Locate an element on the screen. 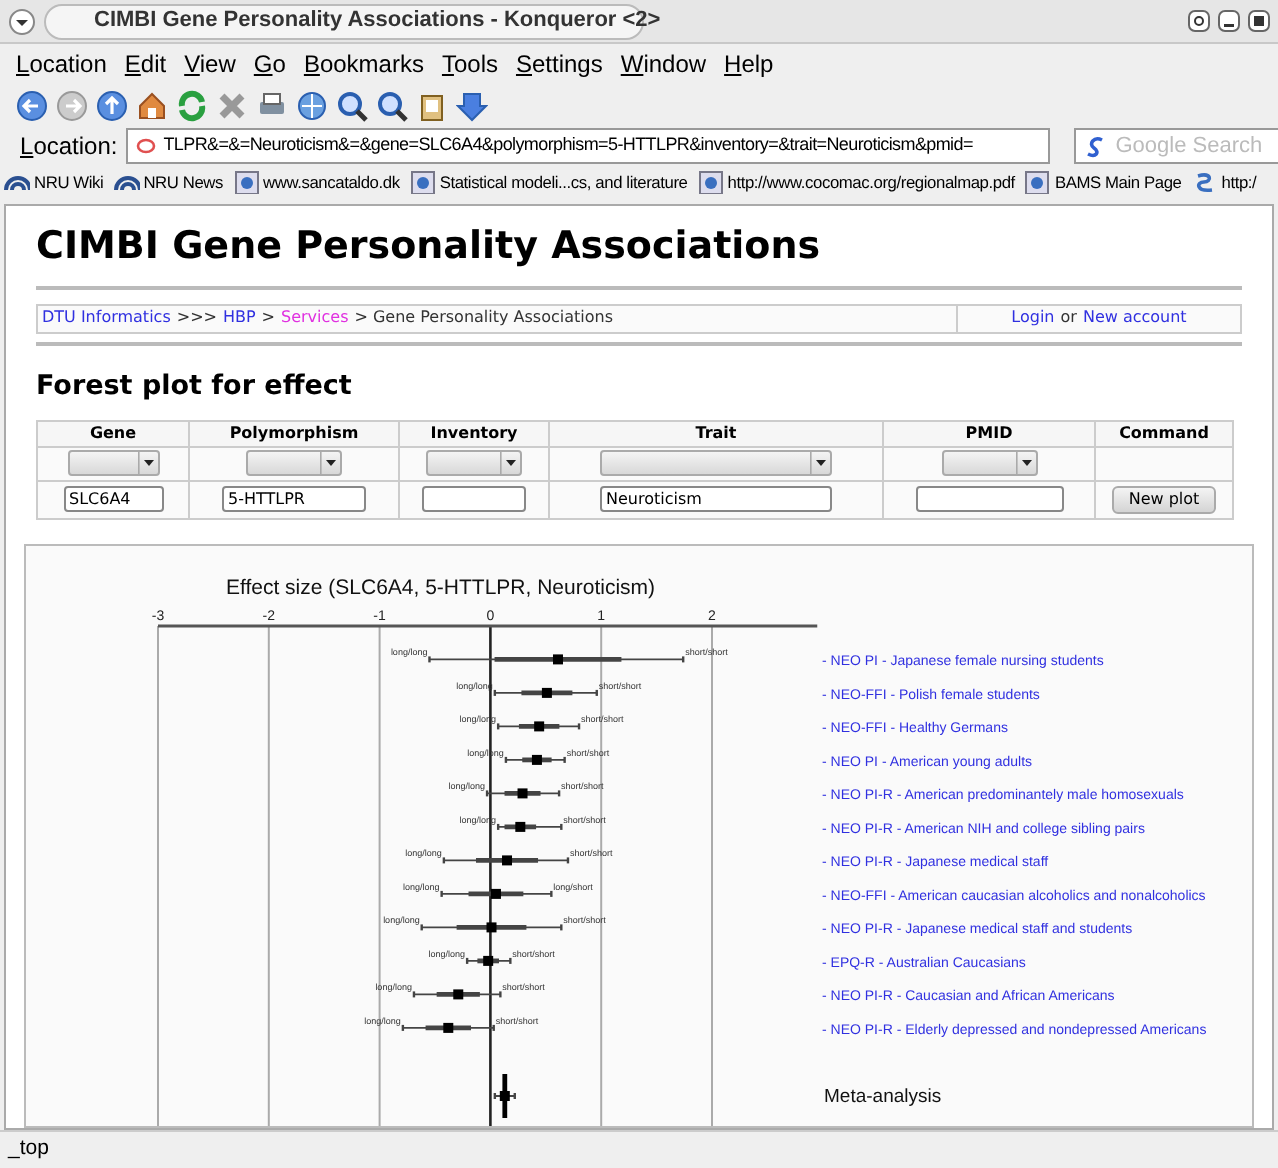  column-header: Polymorphism is located at coordinates (295, 434).